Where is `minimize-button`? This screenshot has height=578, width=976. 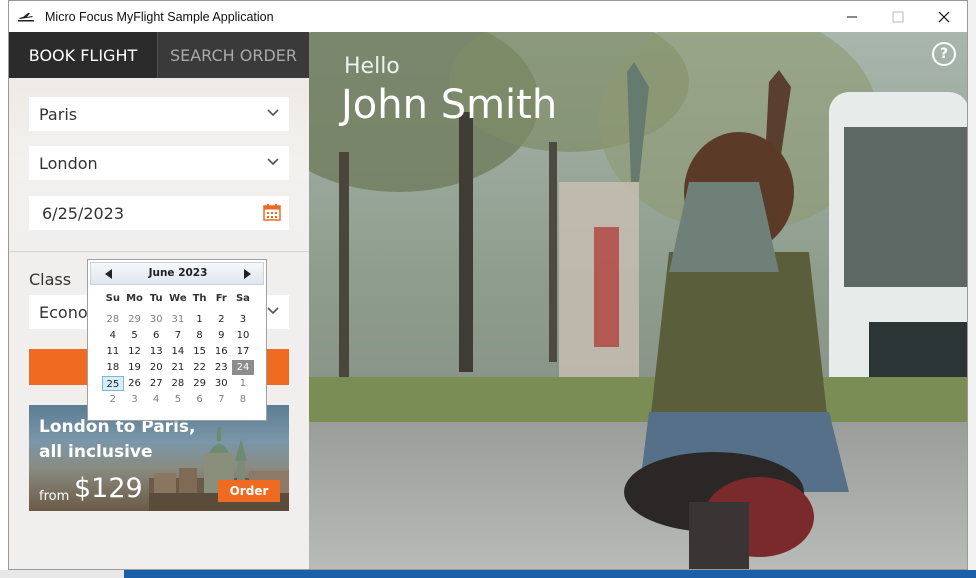
minimize-button is located at coordinates (852, 16).